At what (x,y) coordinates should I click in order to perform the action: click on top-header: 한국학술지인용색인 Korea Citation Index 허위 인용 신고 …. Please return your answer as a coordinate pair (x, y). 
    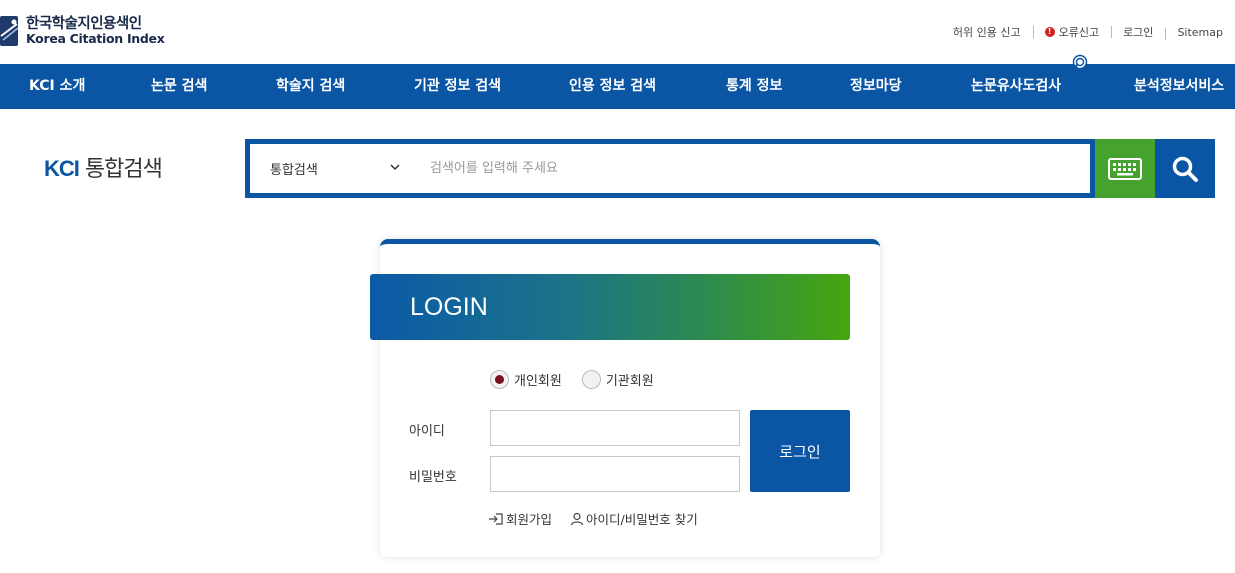
    Looking at the image, I should click on (617, 32).